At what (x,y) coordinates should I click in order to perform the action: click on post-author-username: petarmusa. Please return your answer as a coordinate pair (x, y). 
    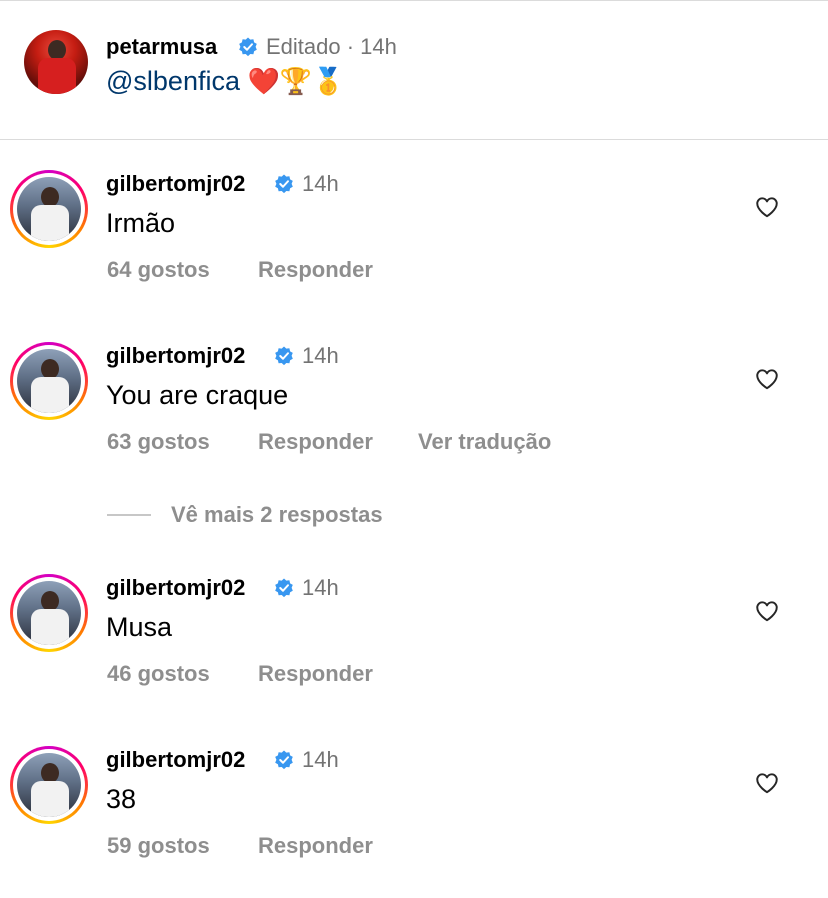
    Looking at the image, I should click on (161, 47).